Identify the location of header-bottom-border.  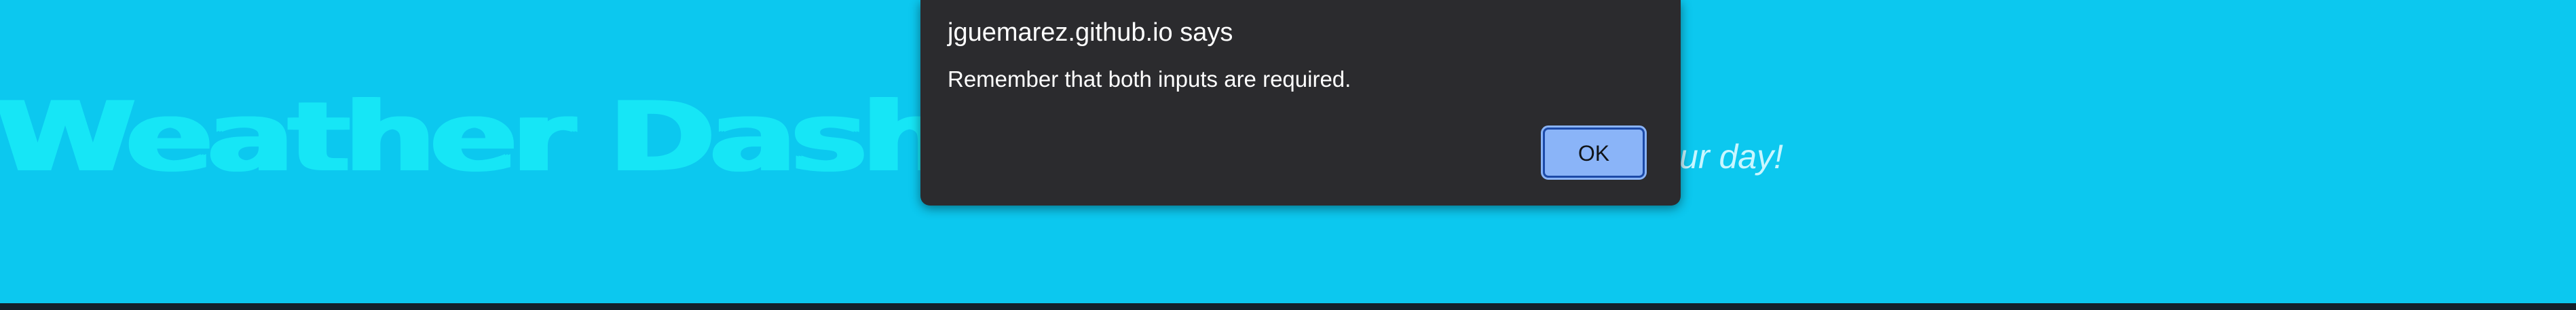
(1288, 306).